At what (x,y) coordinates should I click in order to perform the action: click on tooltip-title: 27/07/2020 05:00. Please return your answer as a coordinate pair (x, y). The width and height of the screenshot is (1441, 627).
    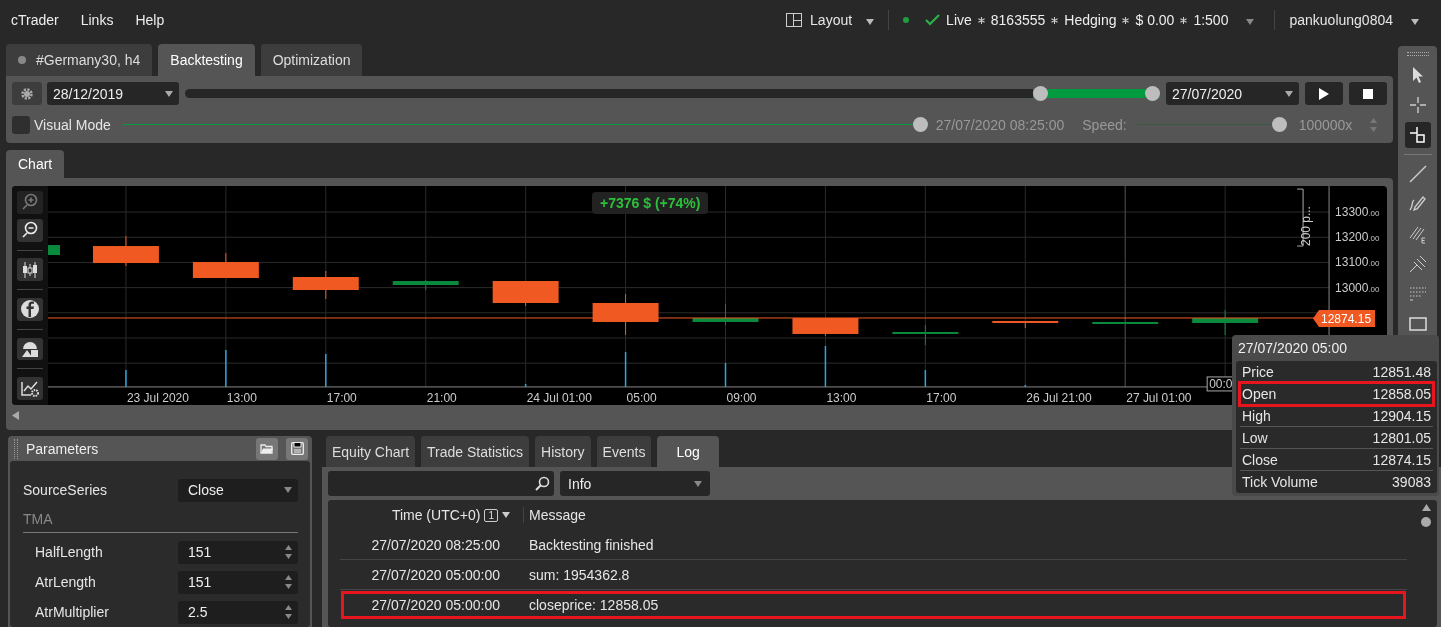
    Looking at the image, I should click on (1292, 348).